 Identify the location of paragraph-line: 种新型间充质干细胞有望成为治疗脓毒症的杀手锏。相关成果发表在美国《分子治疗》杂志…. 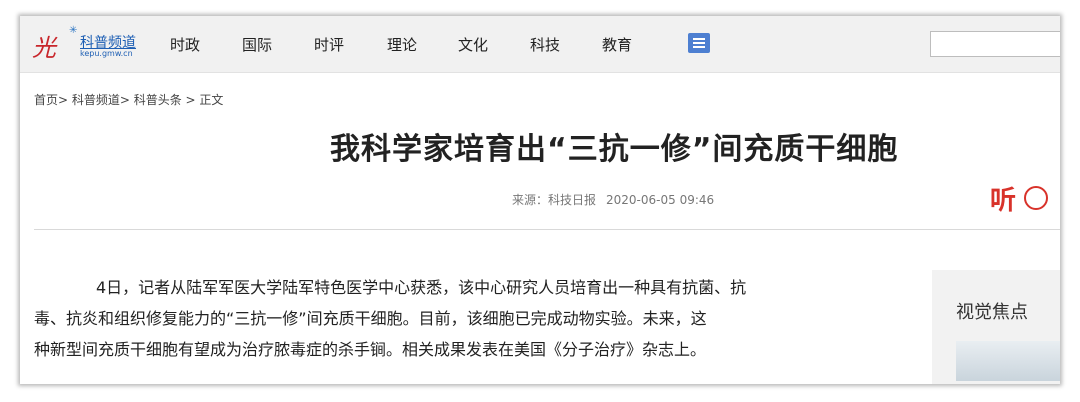
(370, 349).